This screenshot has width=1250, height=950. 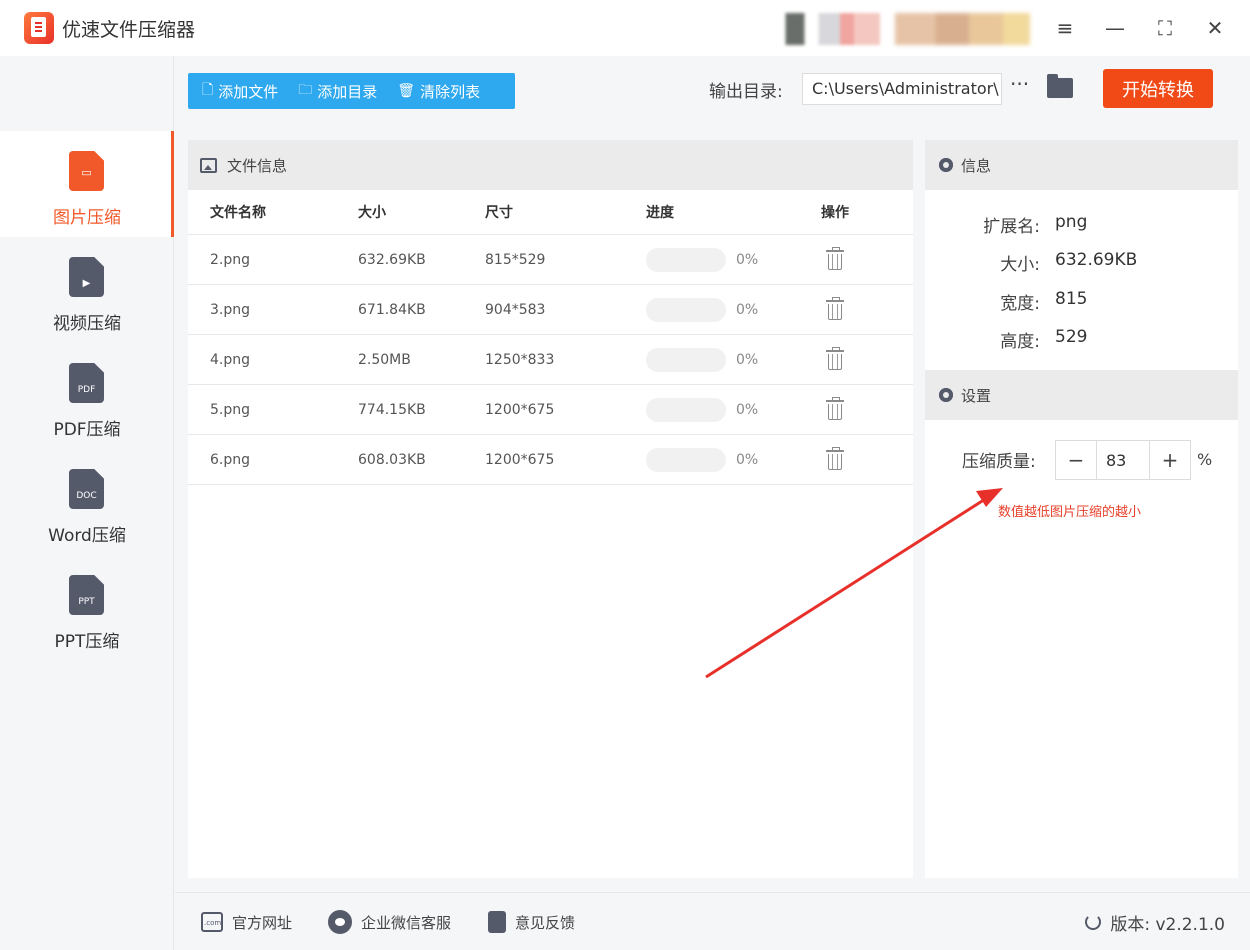 I want to click on close-button: ✕, so click(x=1215, y=28).